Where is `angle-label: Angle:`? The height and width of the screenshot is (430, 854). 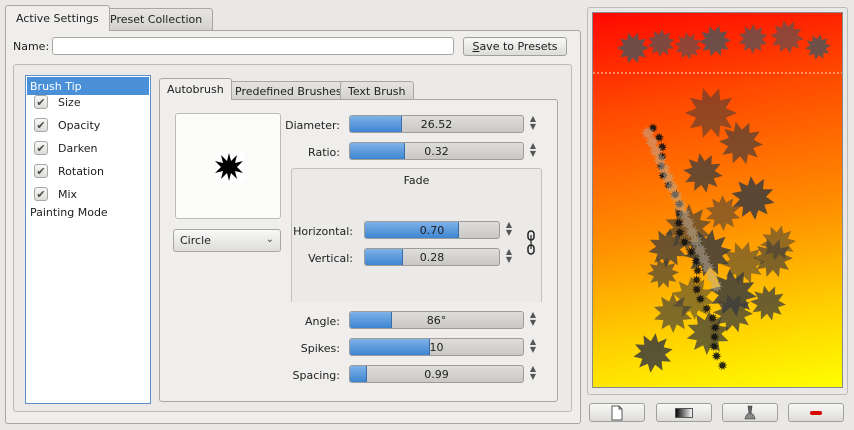
angle-label: Angle: is located at coordinates (322, 321).